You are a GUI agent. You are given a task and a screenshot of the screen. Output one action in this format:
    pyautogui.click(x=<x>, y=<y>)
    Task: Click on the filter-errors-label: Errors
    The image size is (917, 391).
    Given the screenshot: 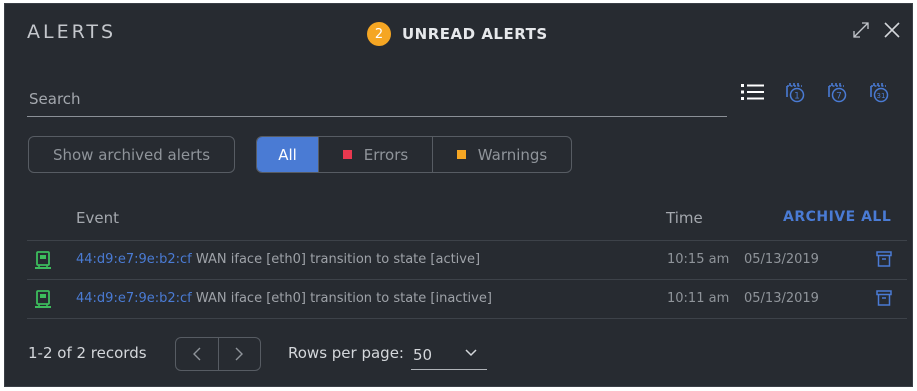 What is the action you would take?
    pyautogui.click(x=386, y=154)
    